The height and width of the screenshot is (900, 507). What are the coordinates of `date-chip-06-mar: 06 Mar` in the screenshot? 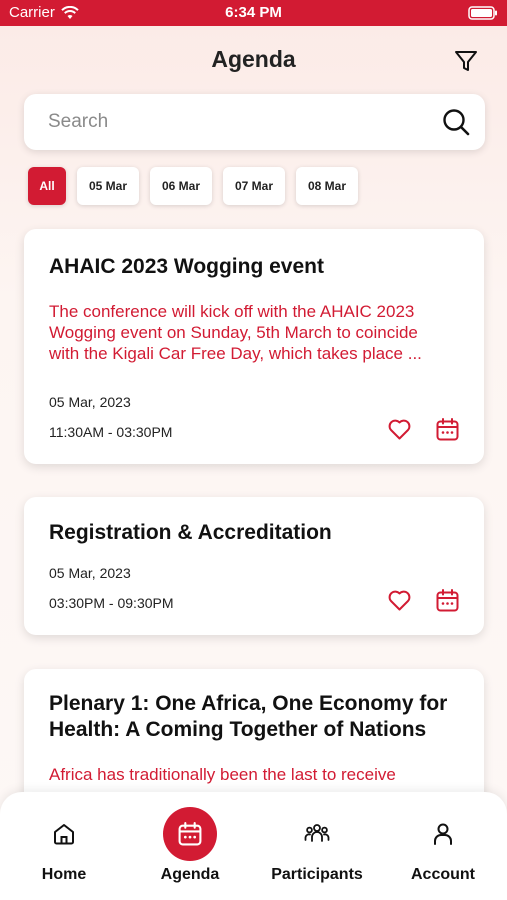 It's located at (181, 186).